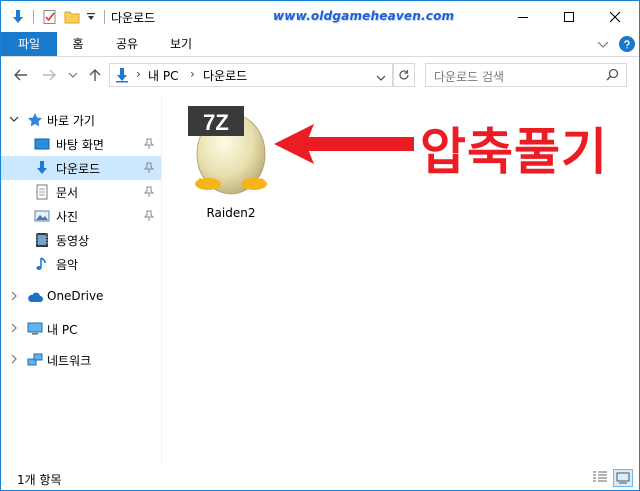  What do you see at coordinates (39, 480) in the screenshot?
I see `item-count: 1개 항목` at bounding box center [39, 480].